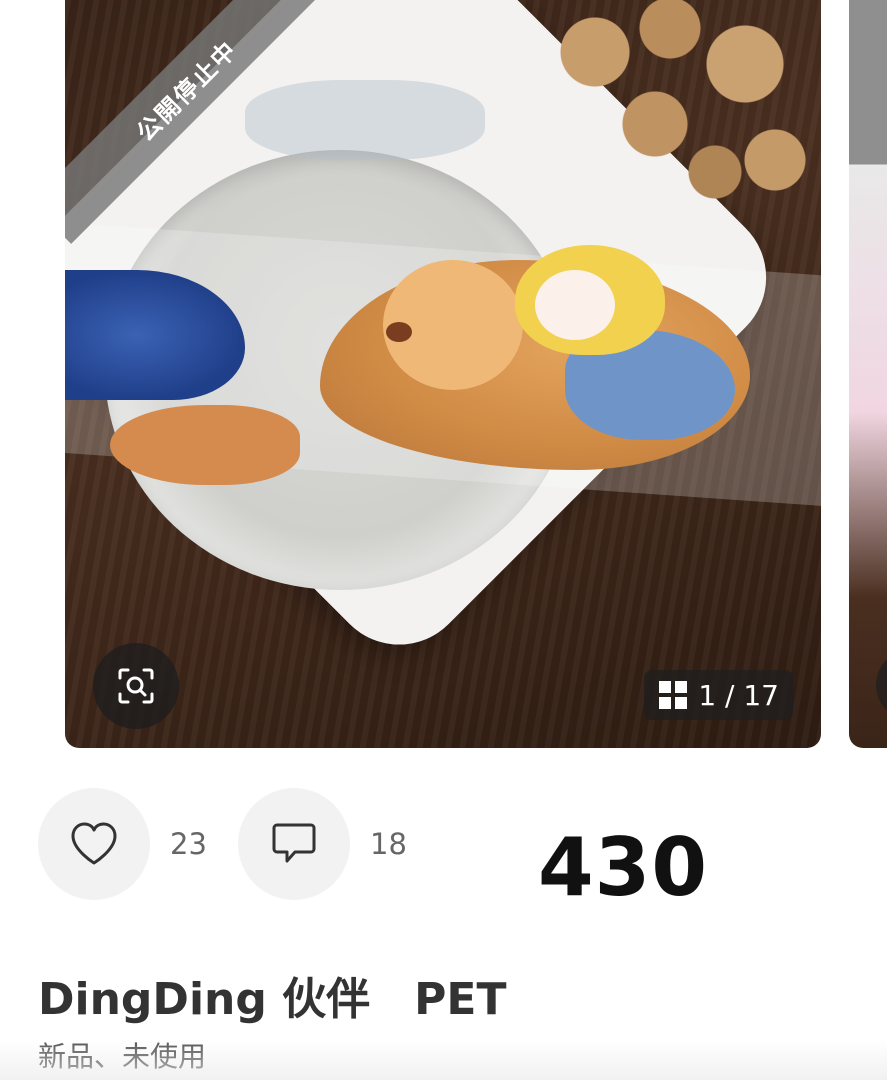 The height and width of the screenshot is (1080, 887). What do you see at coordinates (399, 332) in the screenshot?
I see `photo-sticker-dog-nose` at bounding box center [399, 332].